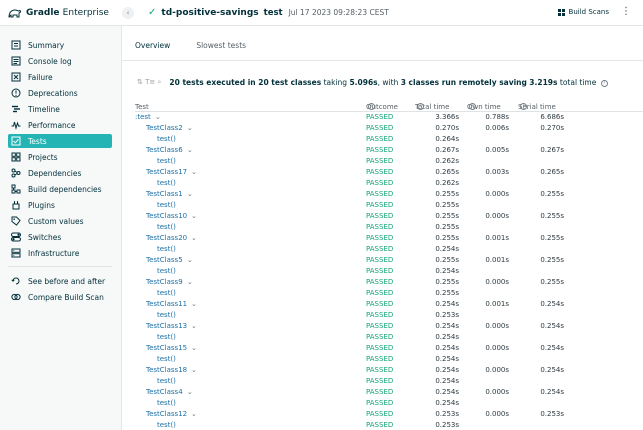 Image resolution: width=643 pixels, height=430 pixels. I want to click on test-class-link: TestClass17, so click(166, 172).